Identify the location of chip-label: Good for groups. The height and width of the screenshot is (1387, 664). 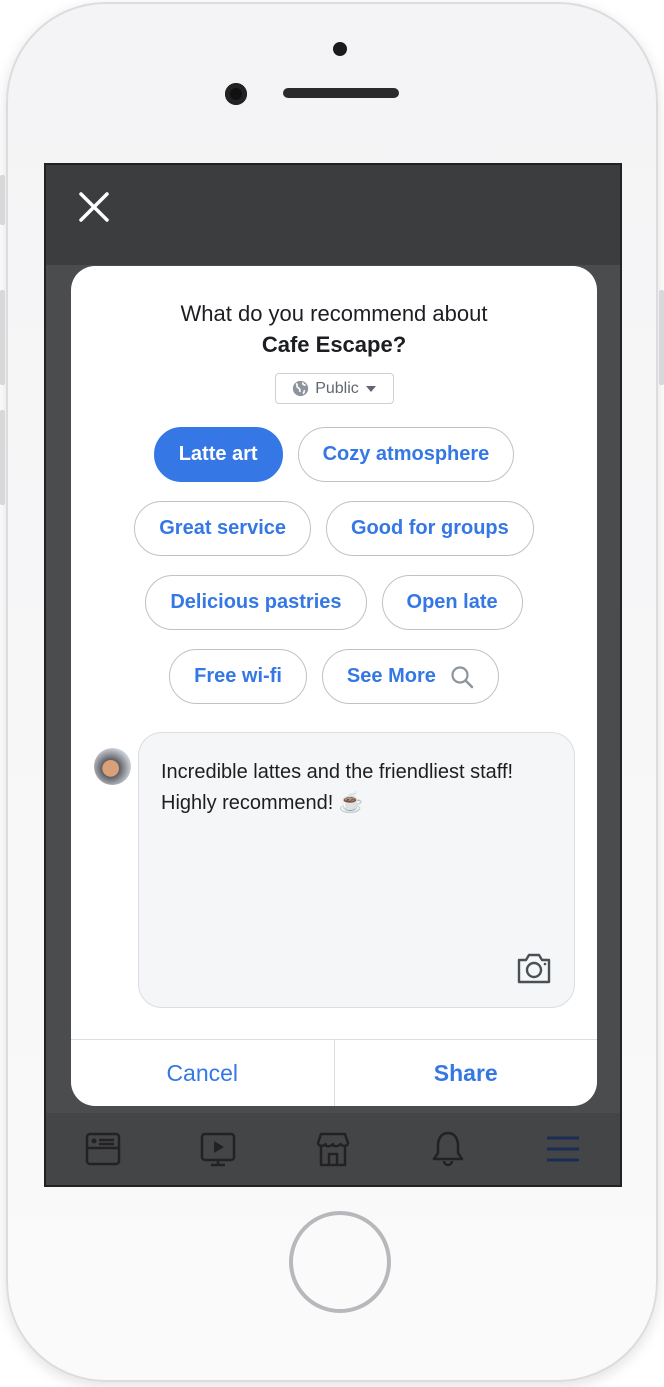
(430, 528).